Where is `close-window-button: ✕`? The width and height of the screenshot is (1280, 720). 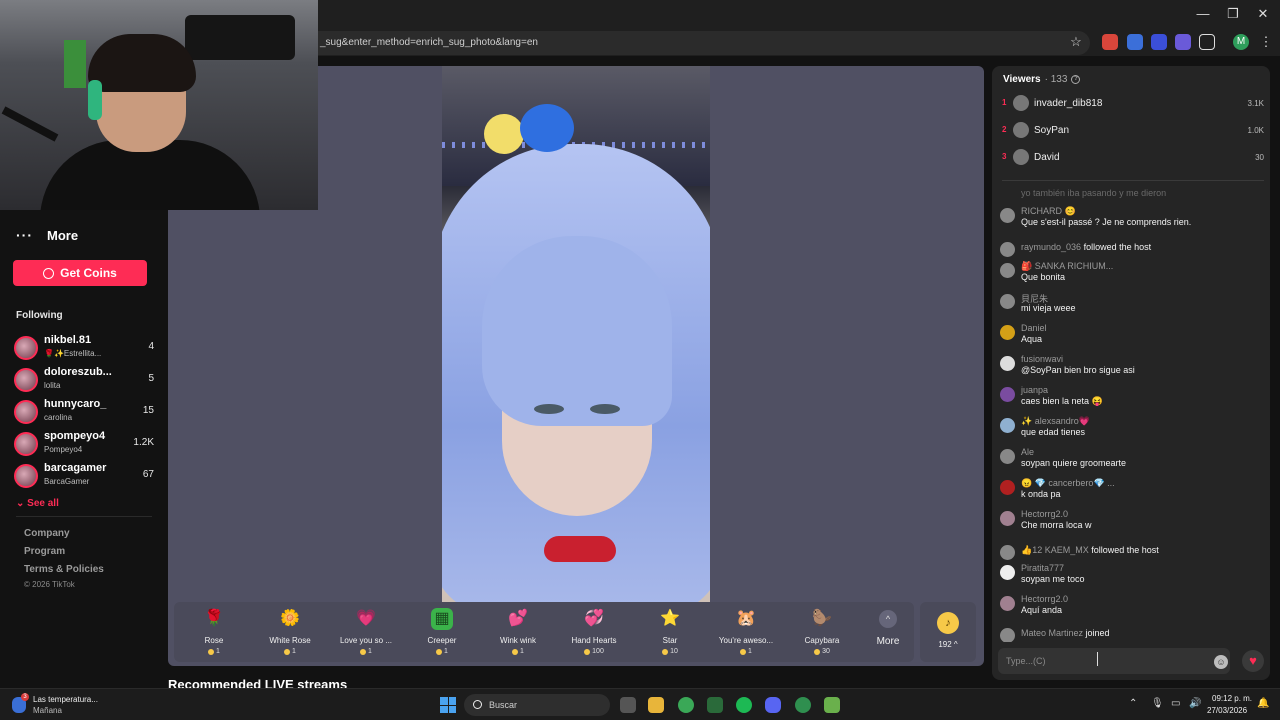 close-window-button: ✕ is located at coordinates (1263, 14).